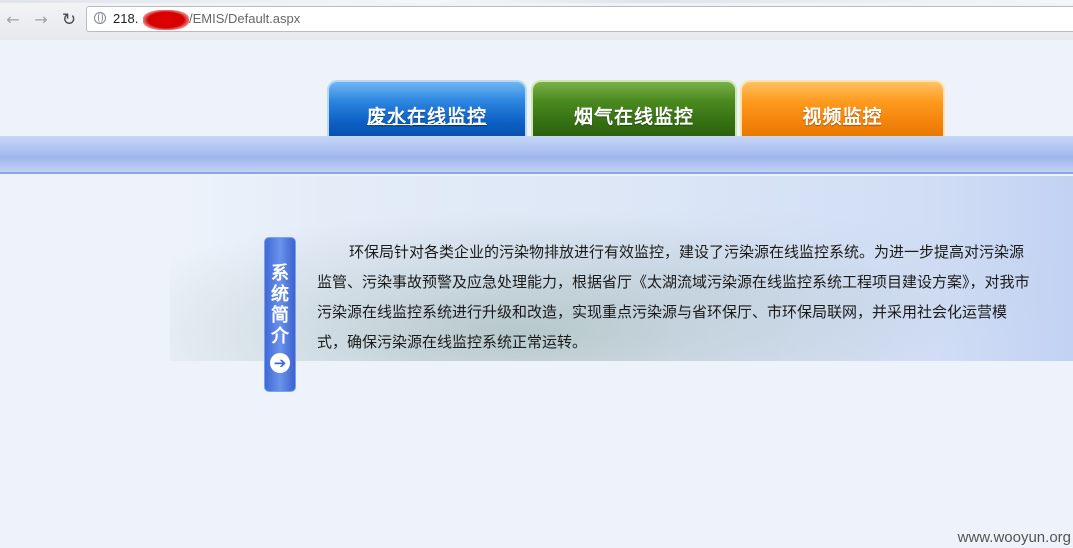 This screenshot has width=1073, height=548. Describe the element at coordinates (13, 20) in the screenshot. I see `back-button: ←` at that location.